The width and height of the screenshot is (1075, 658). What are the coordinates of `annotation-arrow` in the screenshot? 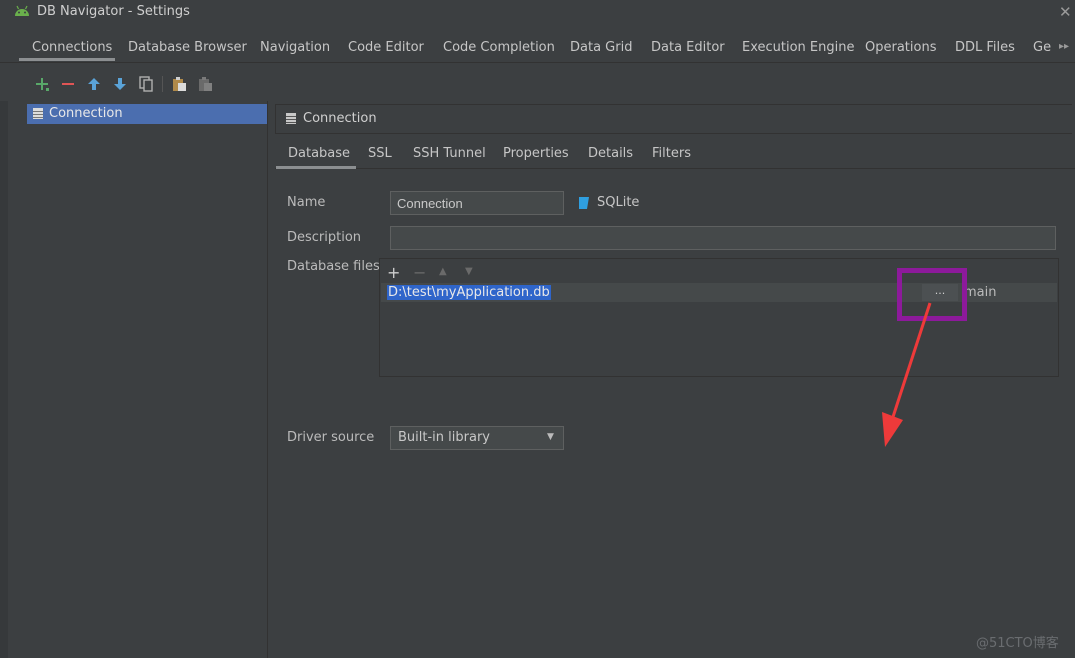 It's located at (907, 374).